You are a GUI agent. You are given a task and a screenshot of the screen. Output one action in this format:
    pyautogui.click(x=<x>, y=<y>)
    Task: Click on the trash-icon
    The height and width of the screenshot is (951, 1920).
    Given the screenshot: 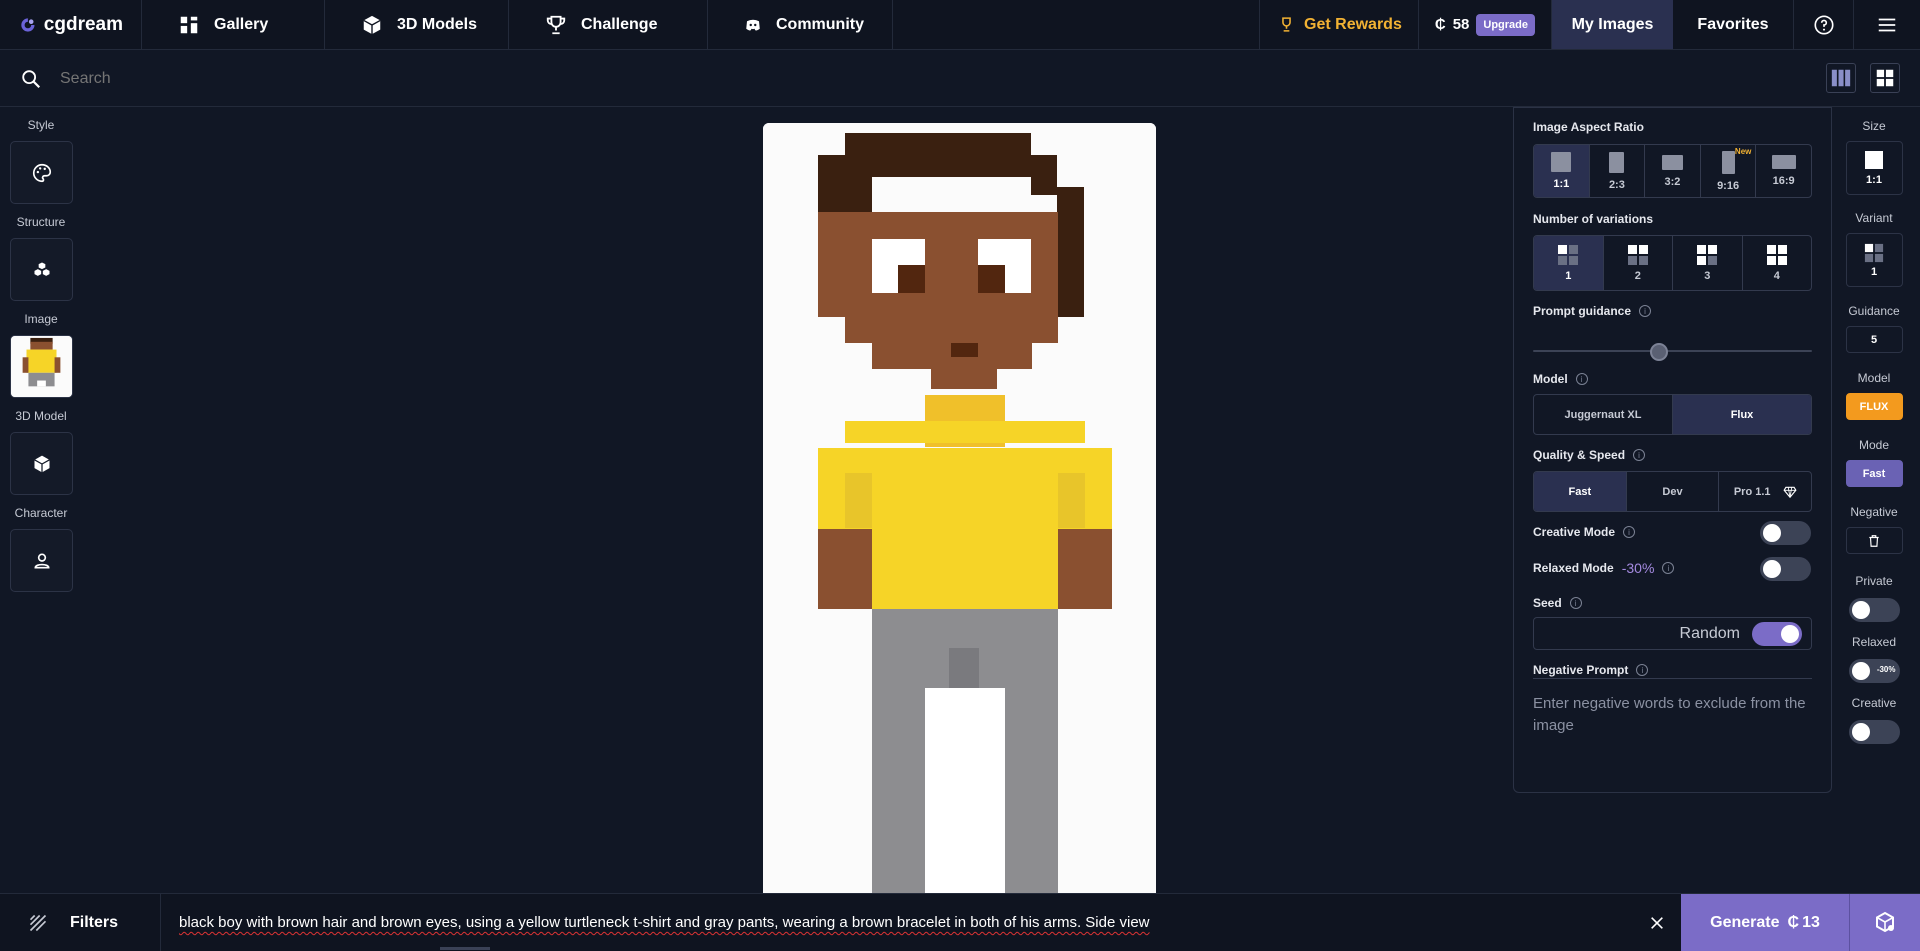 What is the action you would take?
    pyautogui.click(x=1874, y=540)
    